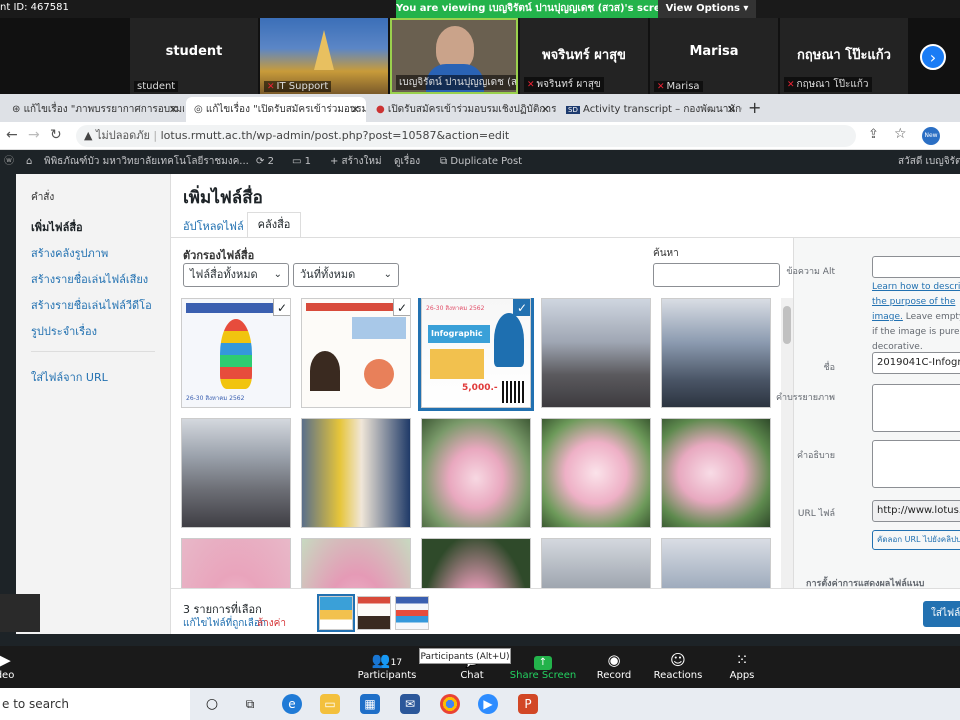 This screenshot has height=720, width=960. Describe the element at coordinates (12, 135) in the screenshot. I see `back-icon: ←` at that location.